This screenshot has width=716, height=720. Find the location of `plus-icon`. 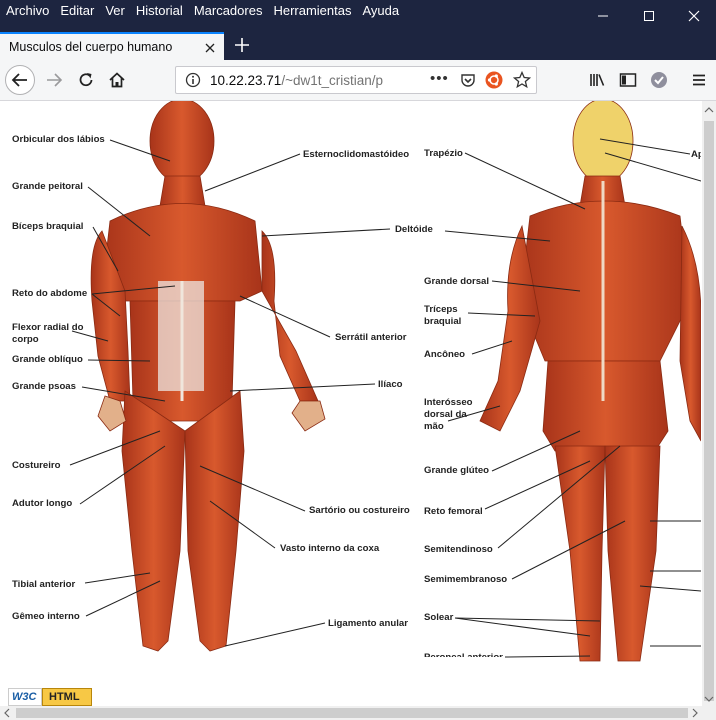

plus-icon is located at coordinates (242, 45).